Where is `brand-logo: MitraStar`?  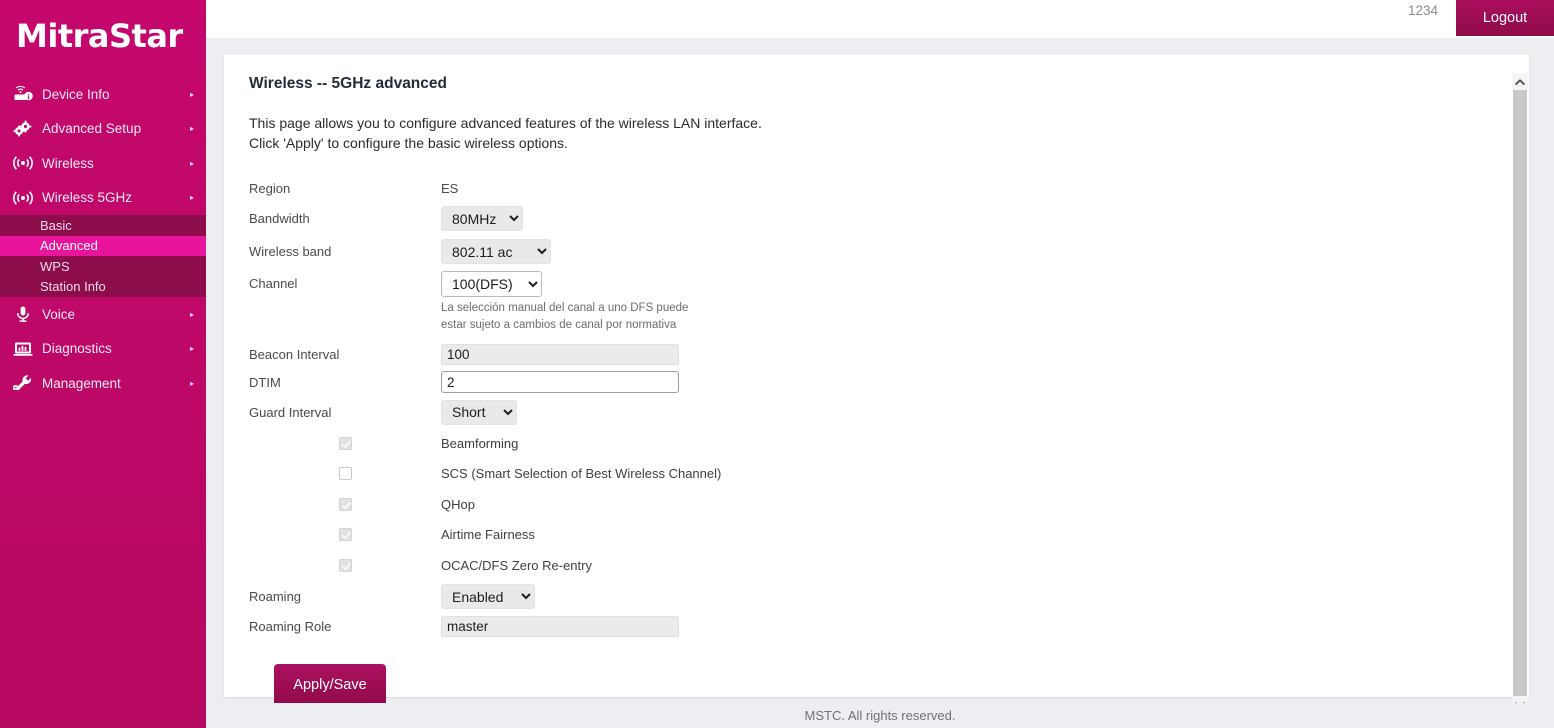 brand-logo: MitraStar is located at coordinates (103, 36).